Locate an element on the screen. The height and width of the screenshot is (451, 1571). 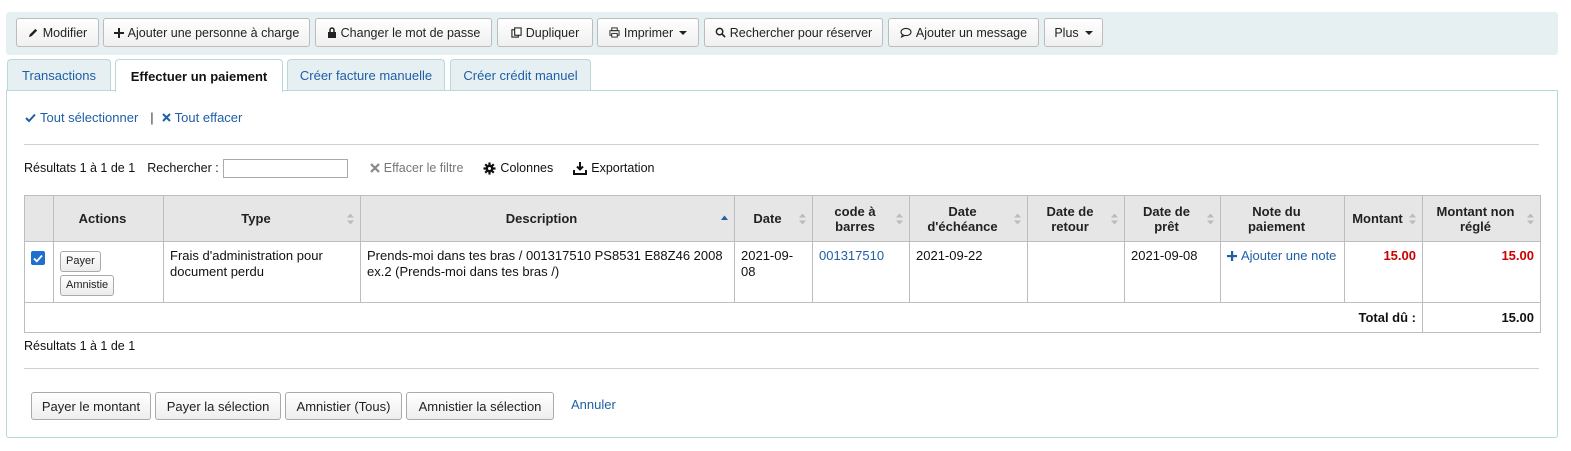
barcode-column-header: code à barres is located at coordinates (861, 218).